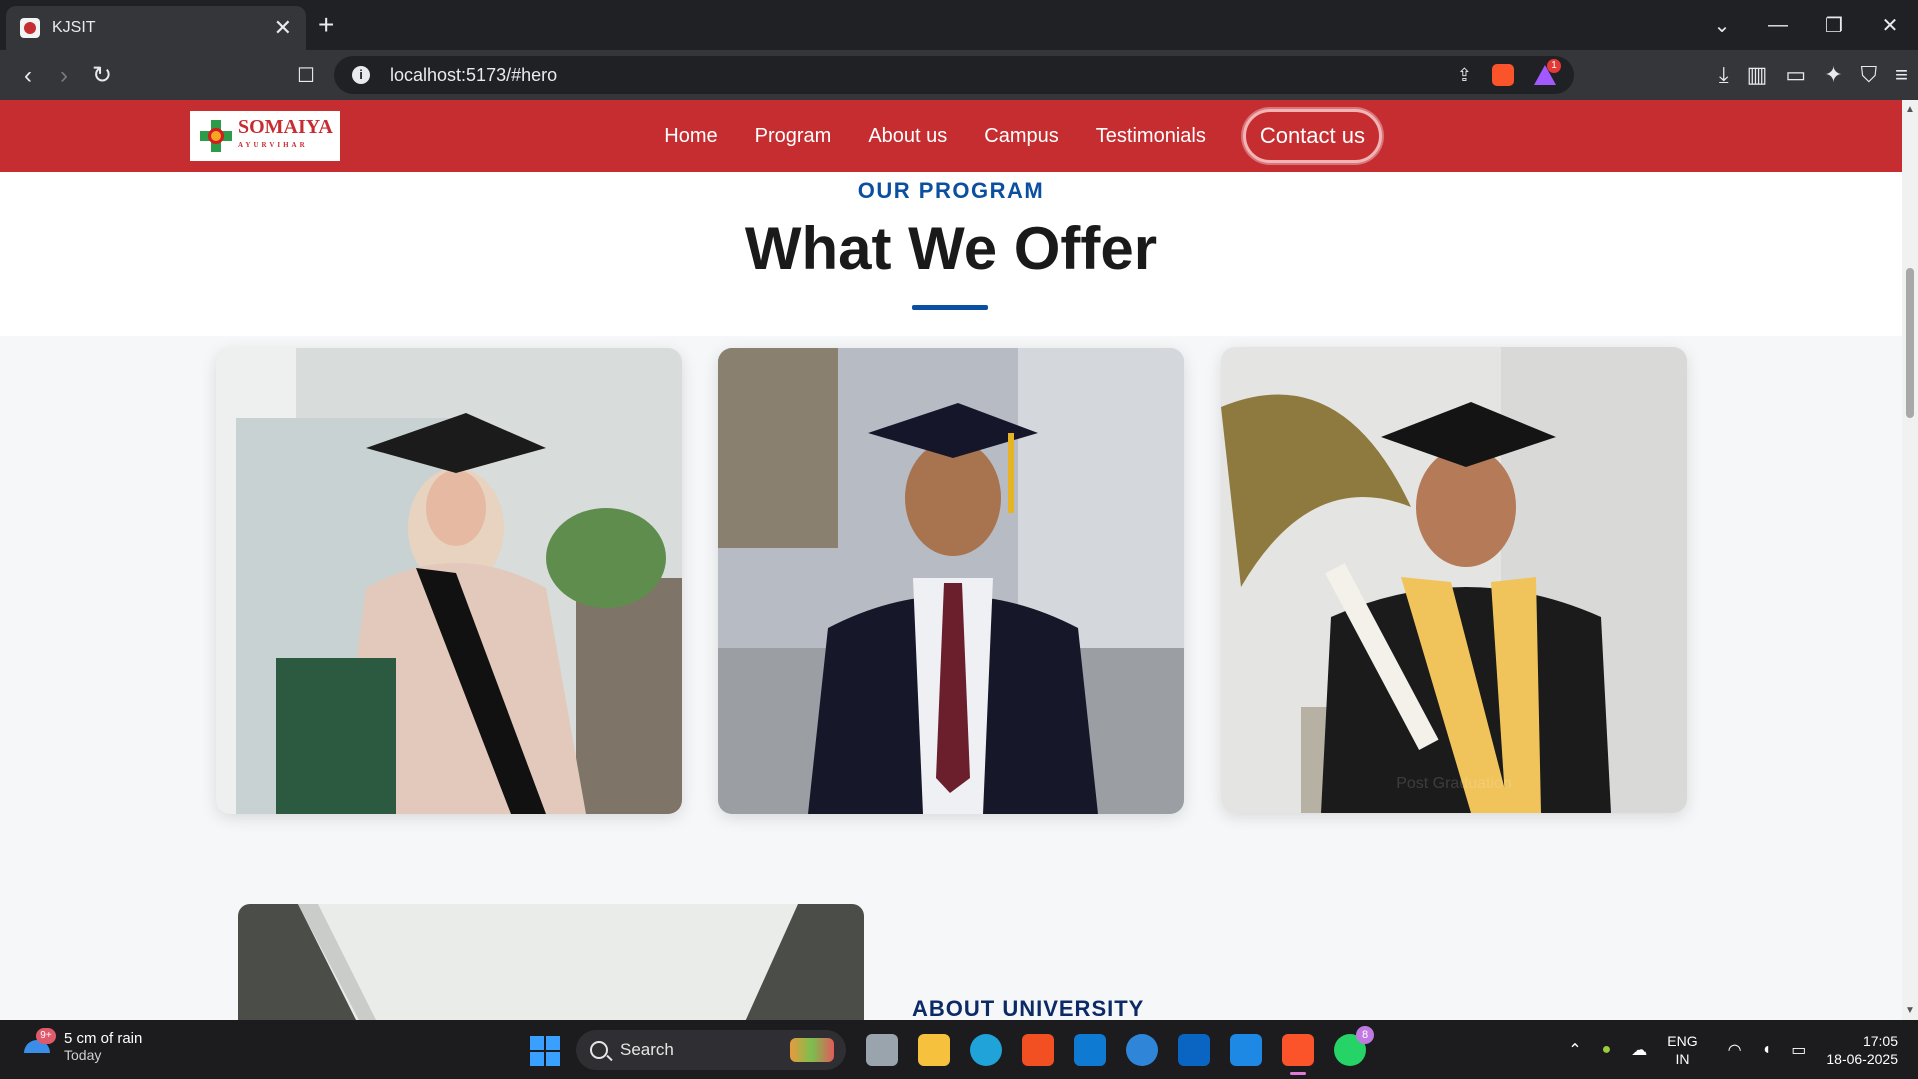 This screenshot has width=1918, height=1079. I want to click on nav-about-us: About us, so click(907, 136).